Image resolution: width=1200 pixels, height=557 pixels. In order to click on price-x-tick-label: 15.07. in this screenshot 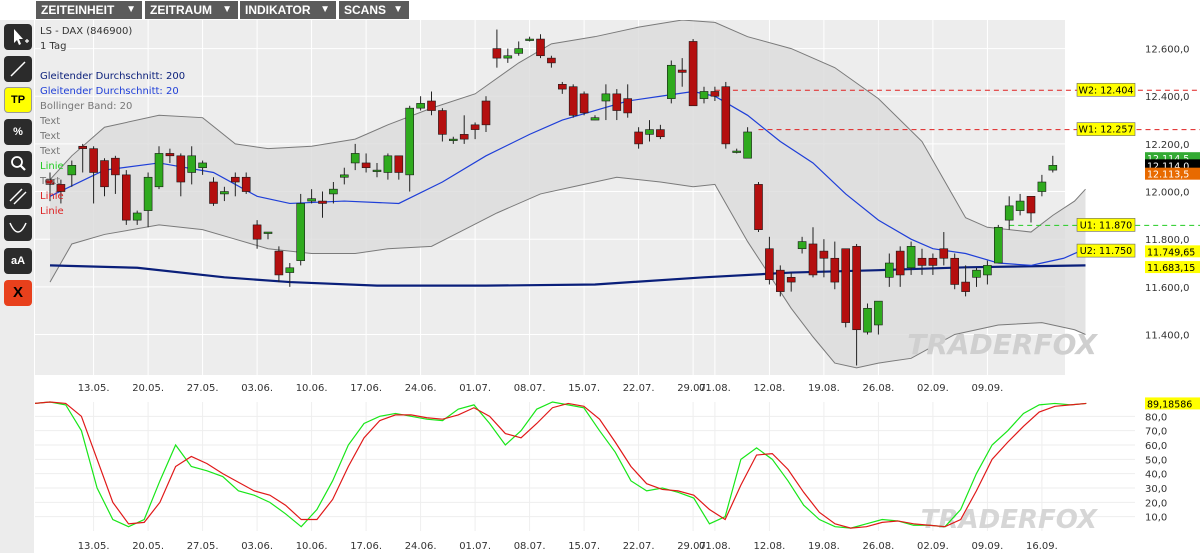, I will do `click(584, 388)`.